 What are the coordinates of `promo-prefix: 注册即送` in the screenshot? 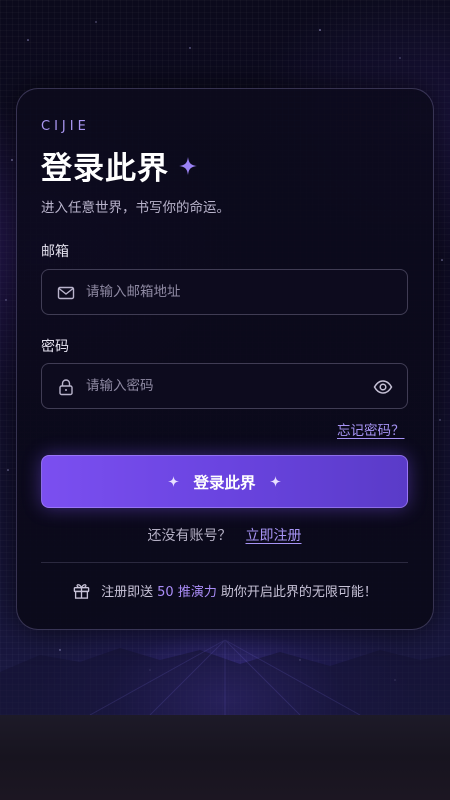 It's located at (127, 592).